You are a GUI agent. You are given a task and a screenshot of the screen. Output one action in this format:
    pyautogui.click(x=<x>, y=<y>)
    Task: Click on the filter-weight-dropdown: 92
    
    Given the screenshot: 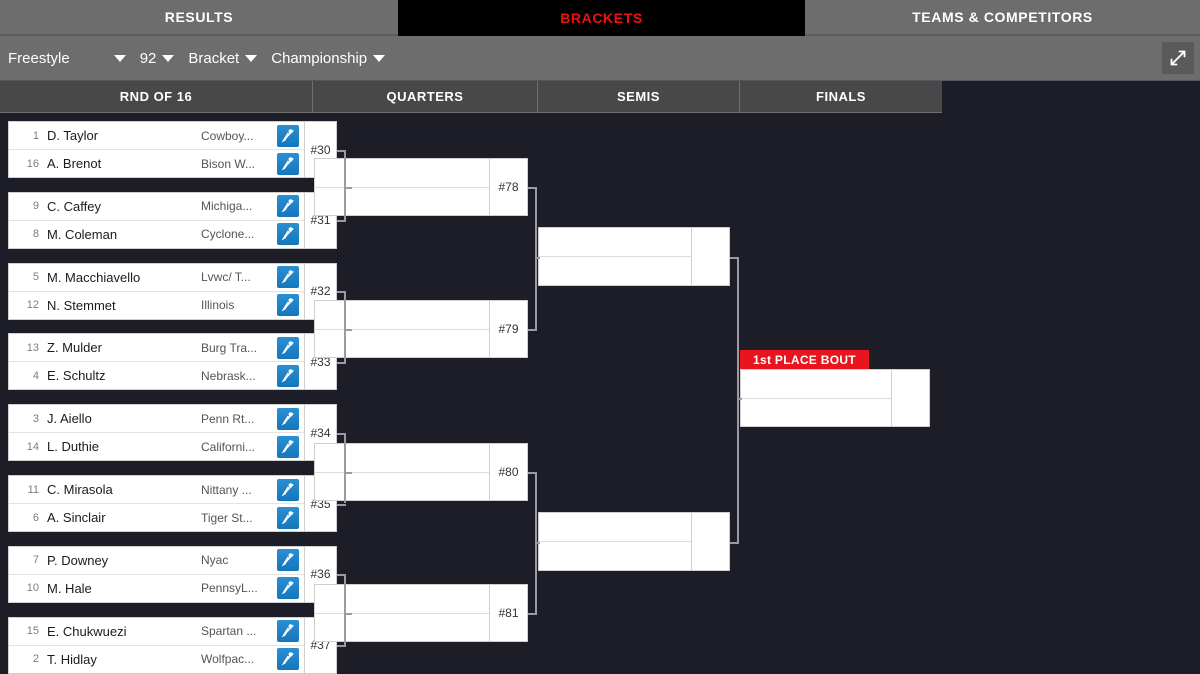 What is the action you would take?
    pyautogui.click(x=157, y=58)
    